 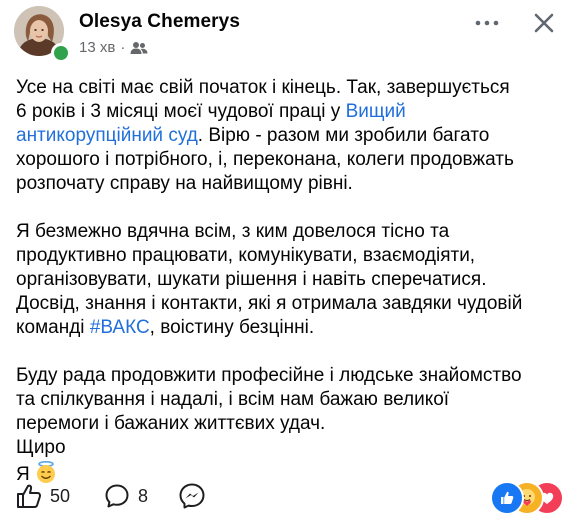 What do you see at coordinates (61, 53) in the screenshot?
I see `online-status-indicator` at bounding box center [61, 53].